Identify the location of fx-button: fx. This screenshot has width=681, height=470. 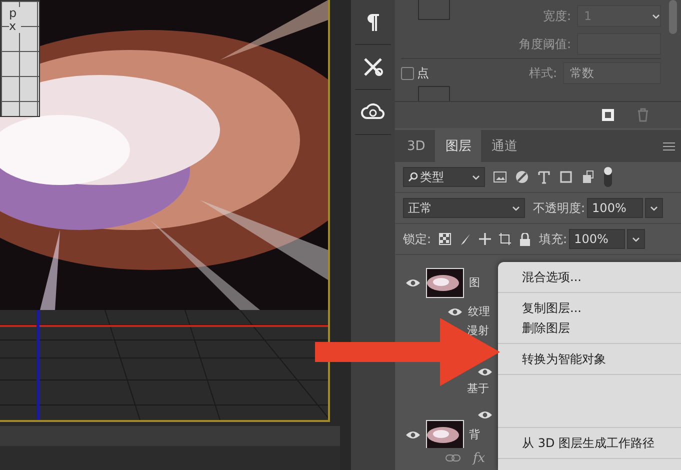
(480, 458).